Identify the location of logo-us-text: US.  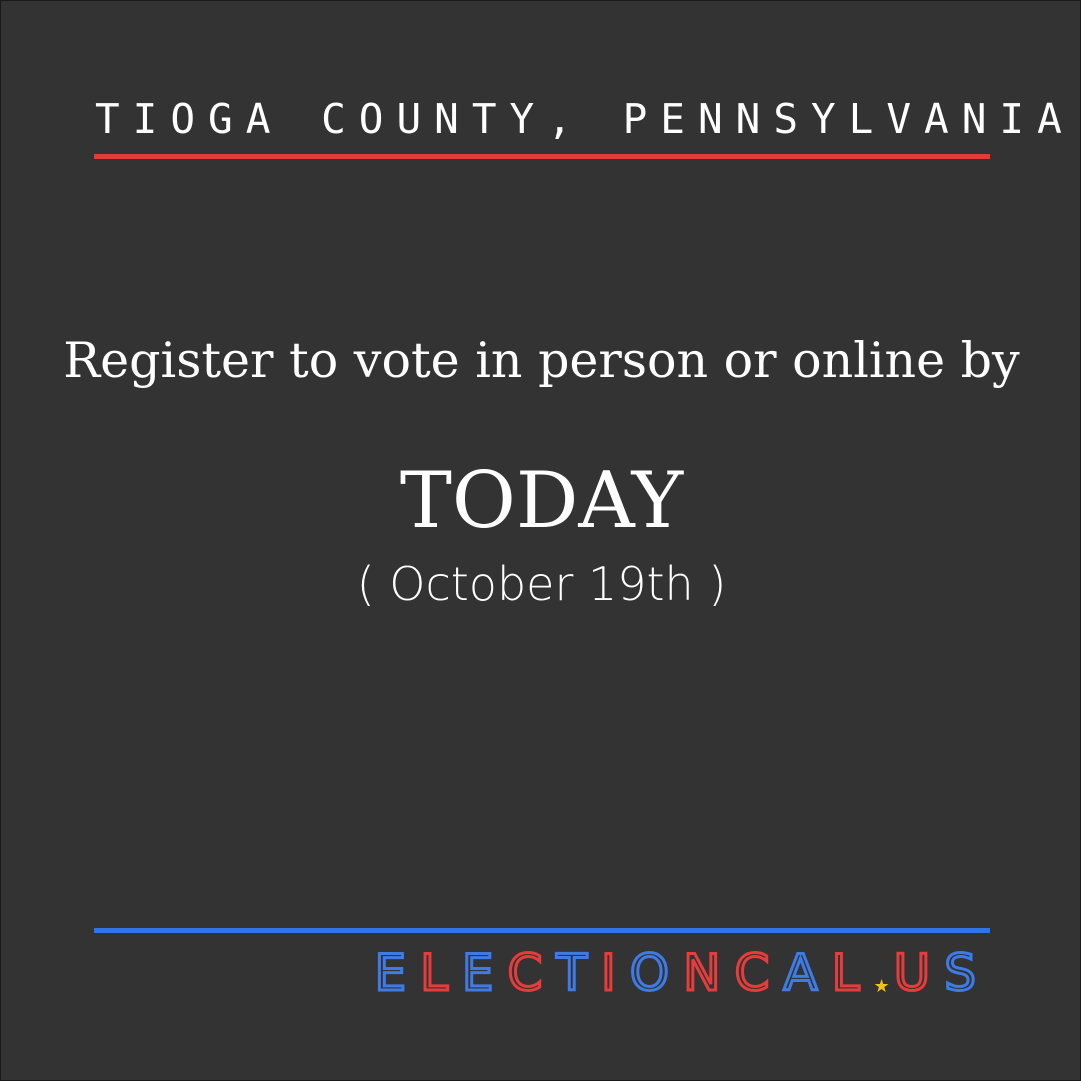
(941, 973).